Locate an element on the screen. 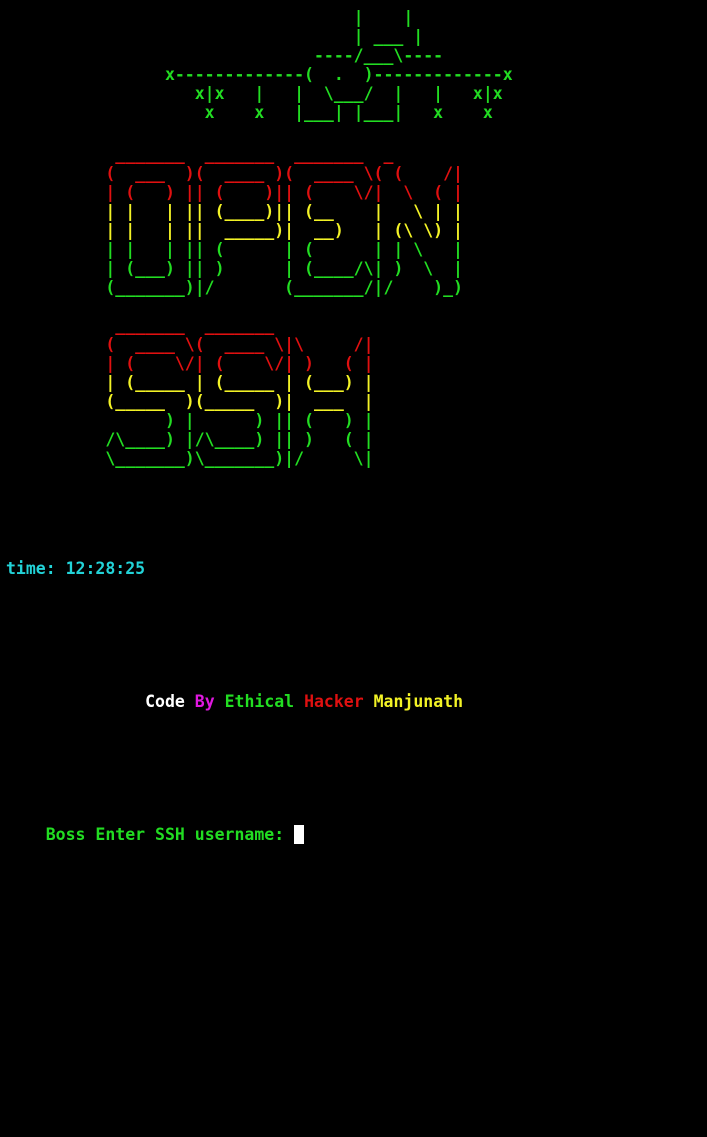  ascii-open-line: | ( ) || ( )|| ( \/| \ ( | is located at coordinates (234, 192).